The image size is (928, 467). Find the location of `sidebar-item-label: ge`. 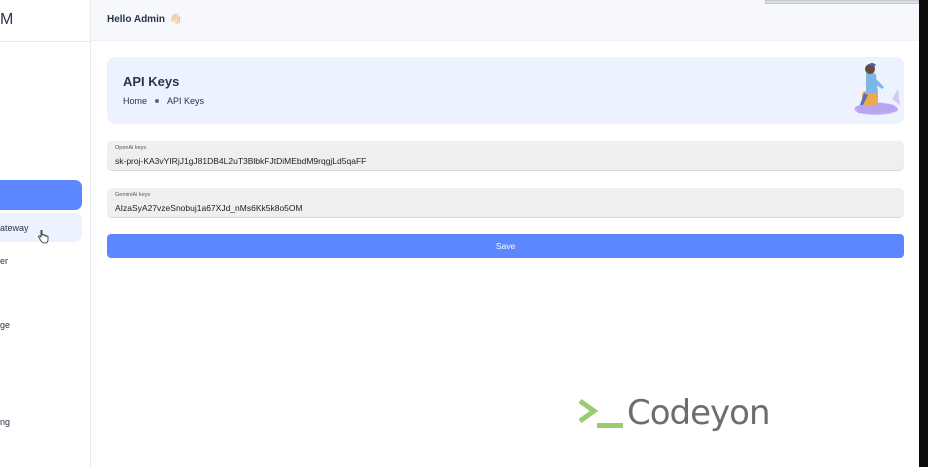

sidebar-item-label: ge is located at coordinates (5, 325).